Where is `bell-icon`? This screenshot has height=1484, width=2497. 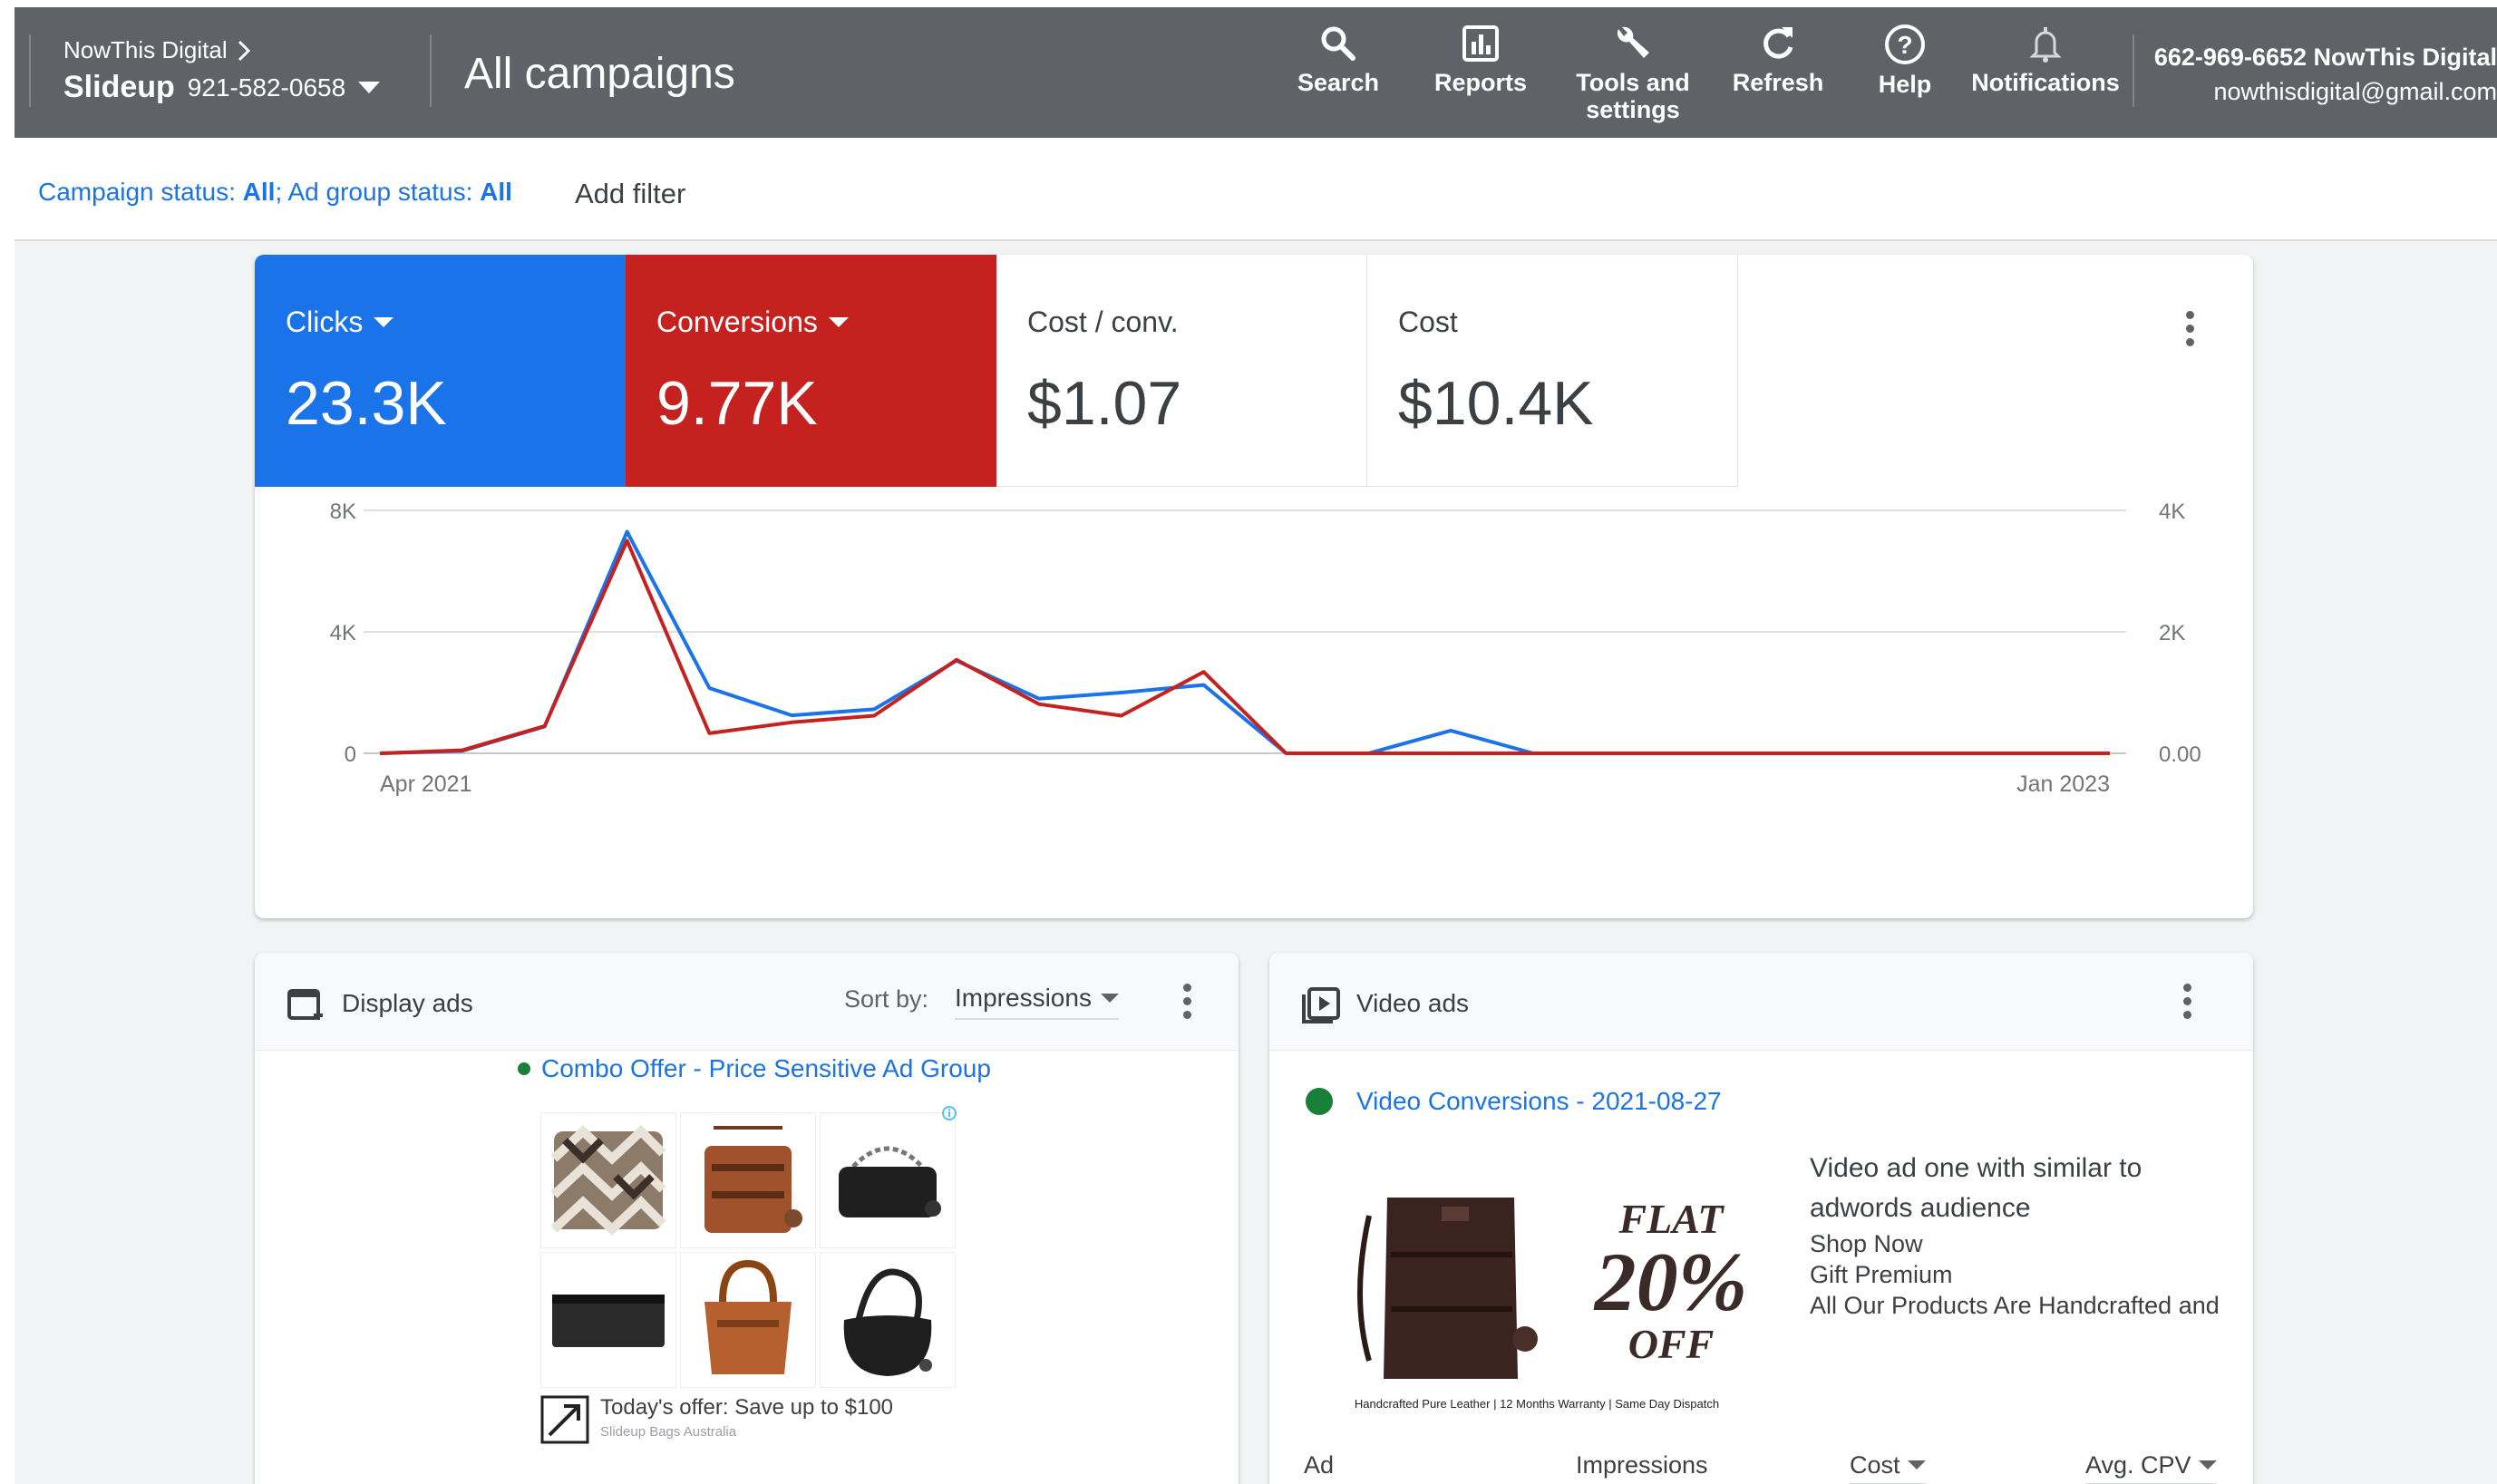 bell-icon is located at coordinates (2046, 45).